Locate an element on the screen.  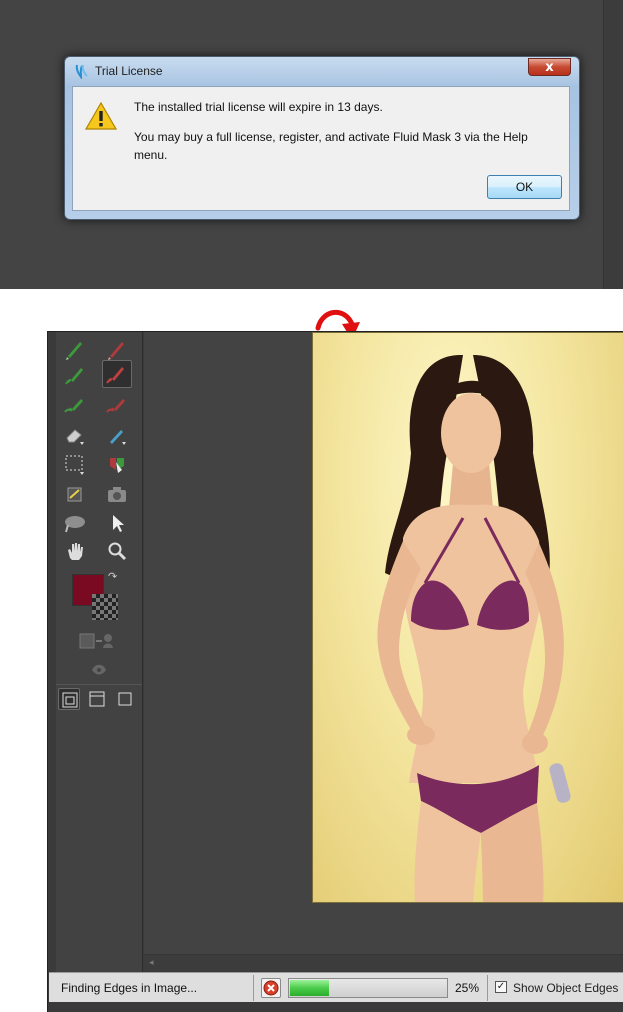
show-object-edges-label: Show Object Edges is located at coordinates (566, 988).